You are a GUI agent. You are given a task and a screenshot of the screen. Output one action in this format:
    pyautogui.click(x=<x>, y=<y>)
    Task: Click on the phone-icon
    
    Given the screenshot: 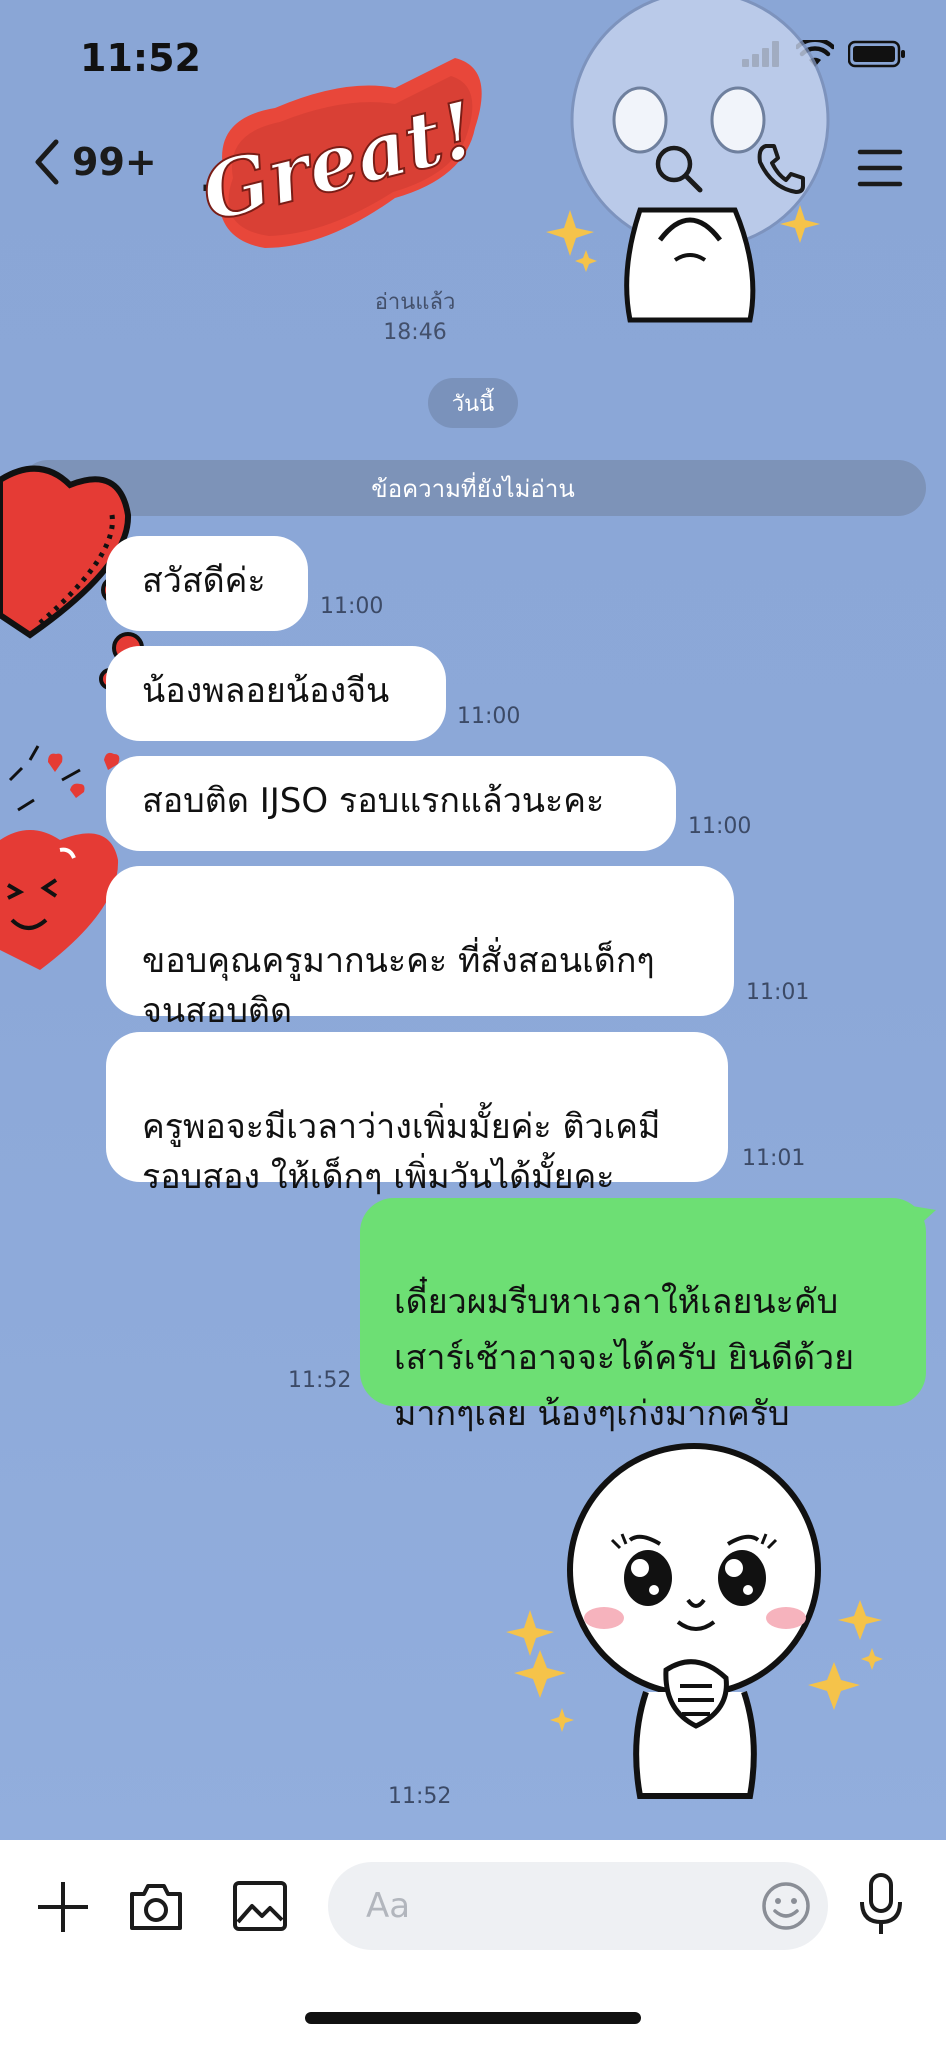 What is the action you would take?
    pyautogui.click(x=780, y=168)
    